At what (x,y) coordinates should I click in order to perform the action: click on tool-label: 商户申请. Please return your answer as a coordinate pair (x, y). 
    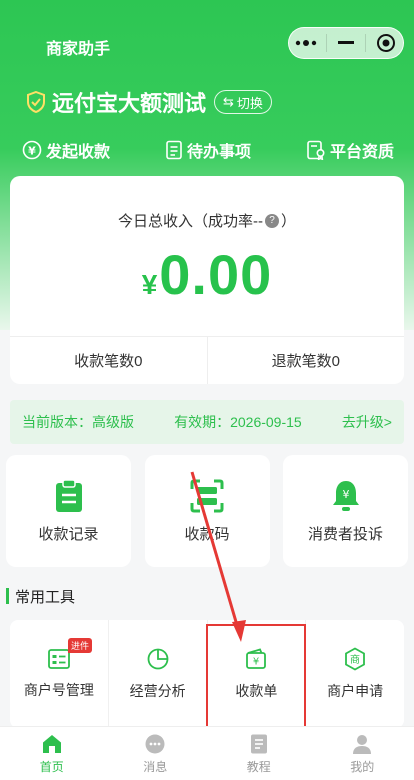
    Looking at the image, I should click on (355, 691).